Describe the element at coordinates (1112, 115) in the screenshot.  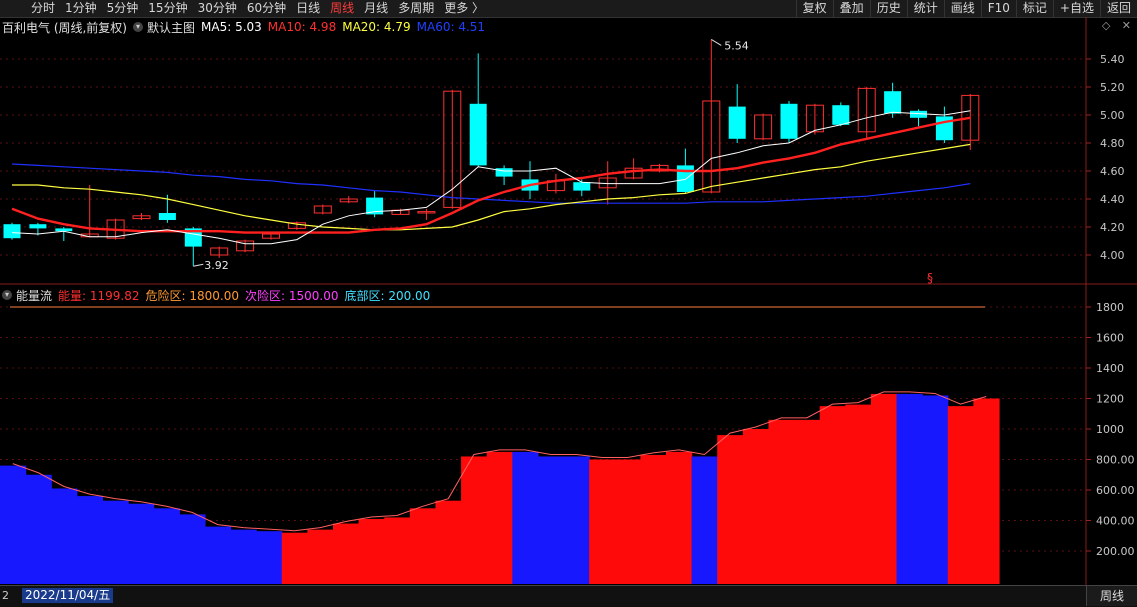
I see `price-tick-label: 5.00` at that location.